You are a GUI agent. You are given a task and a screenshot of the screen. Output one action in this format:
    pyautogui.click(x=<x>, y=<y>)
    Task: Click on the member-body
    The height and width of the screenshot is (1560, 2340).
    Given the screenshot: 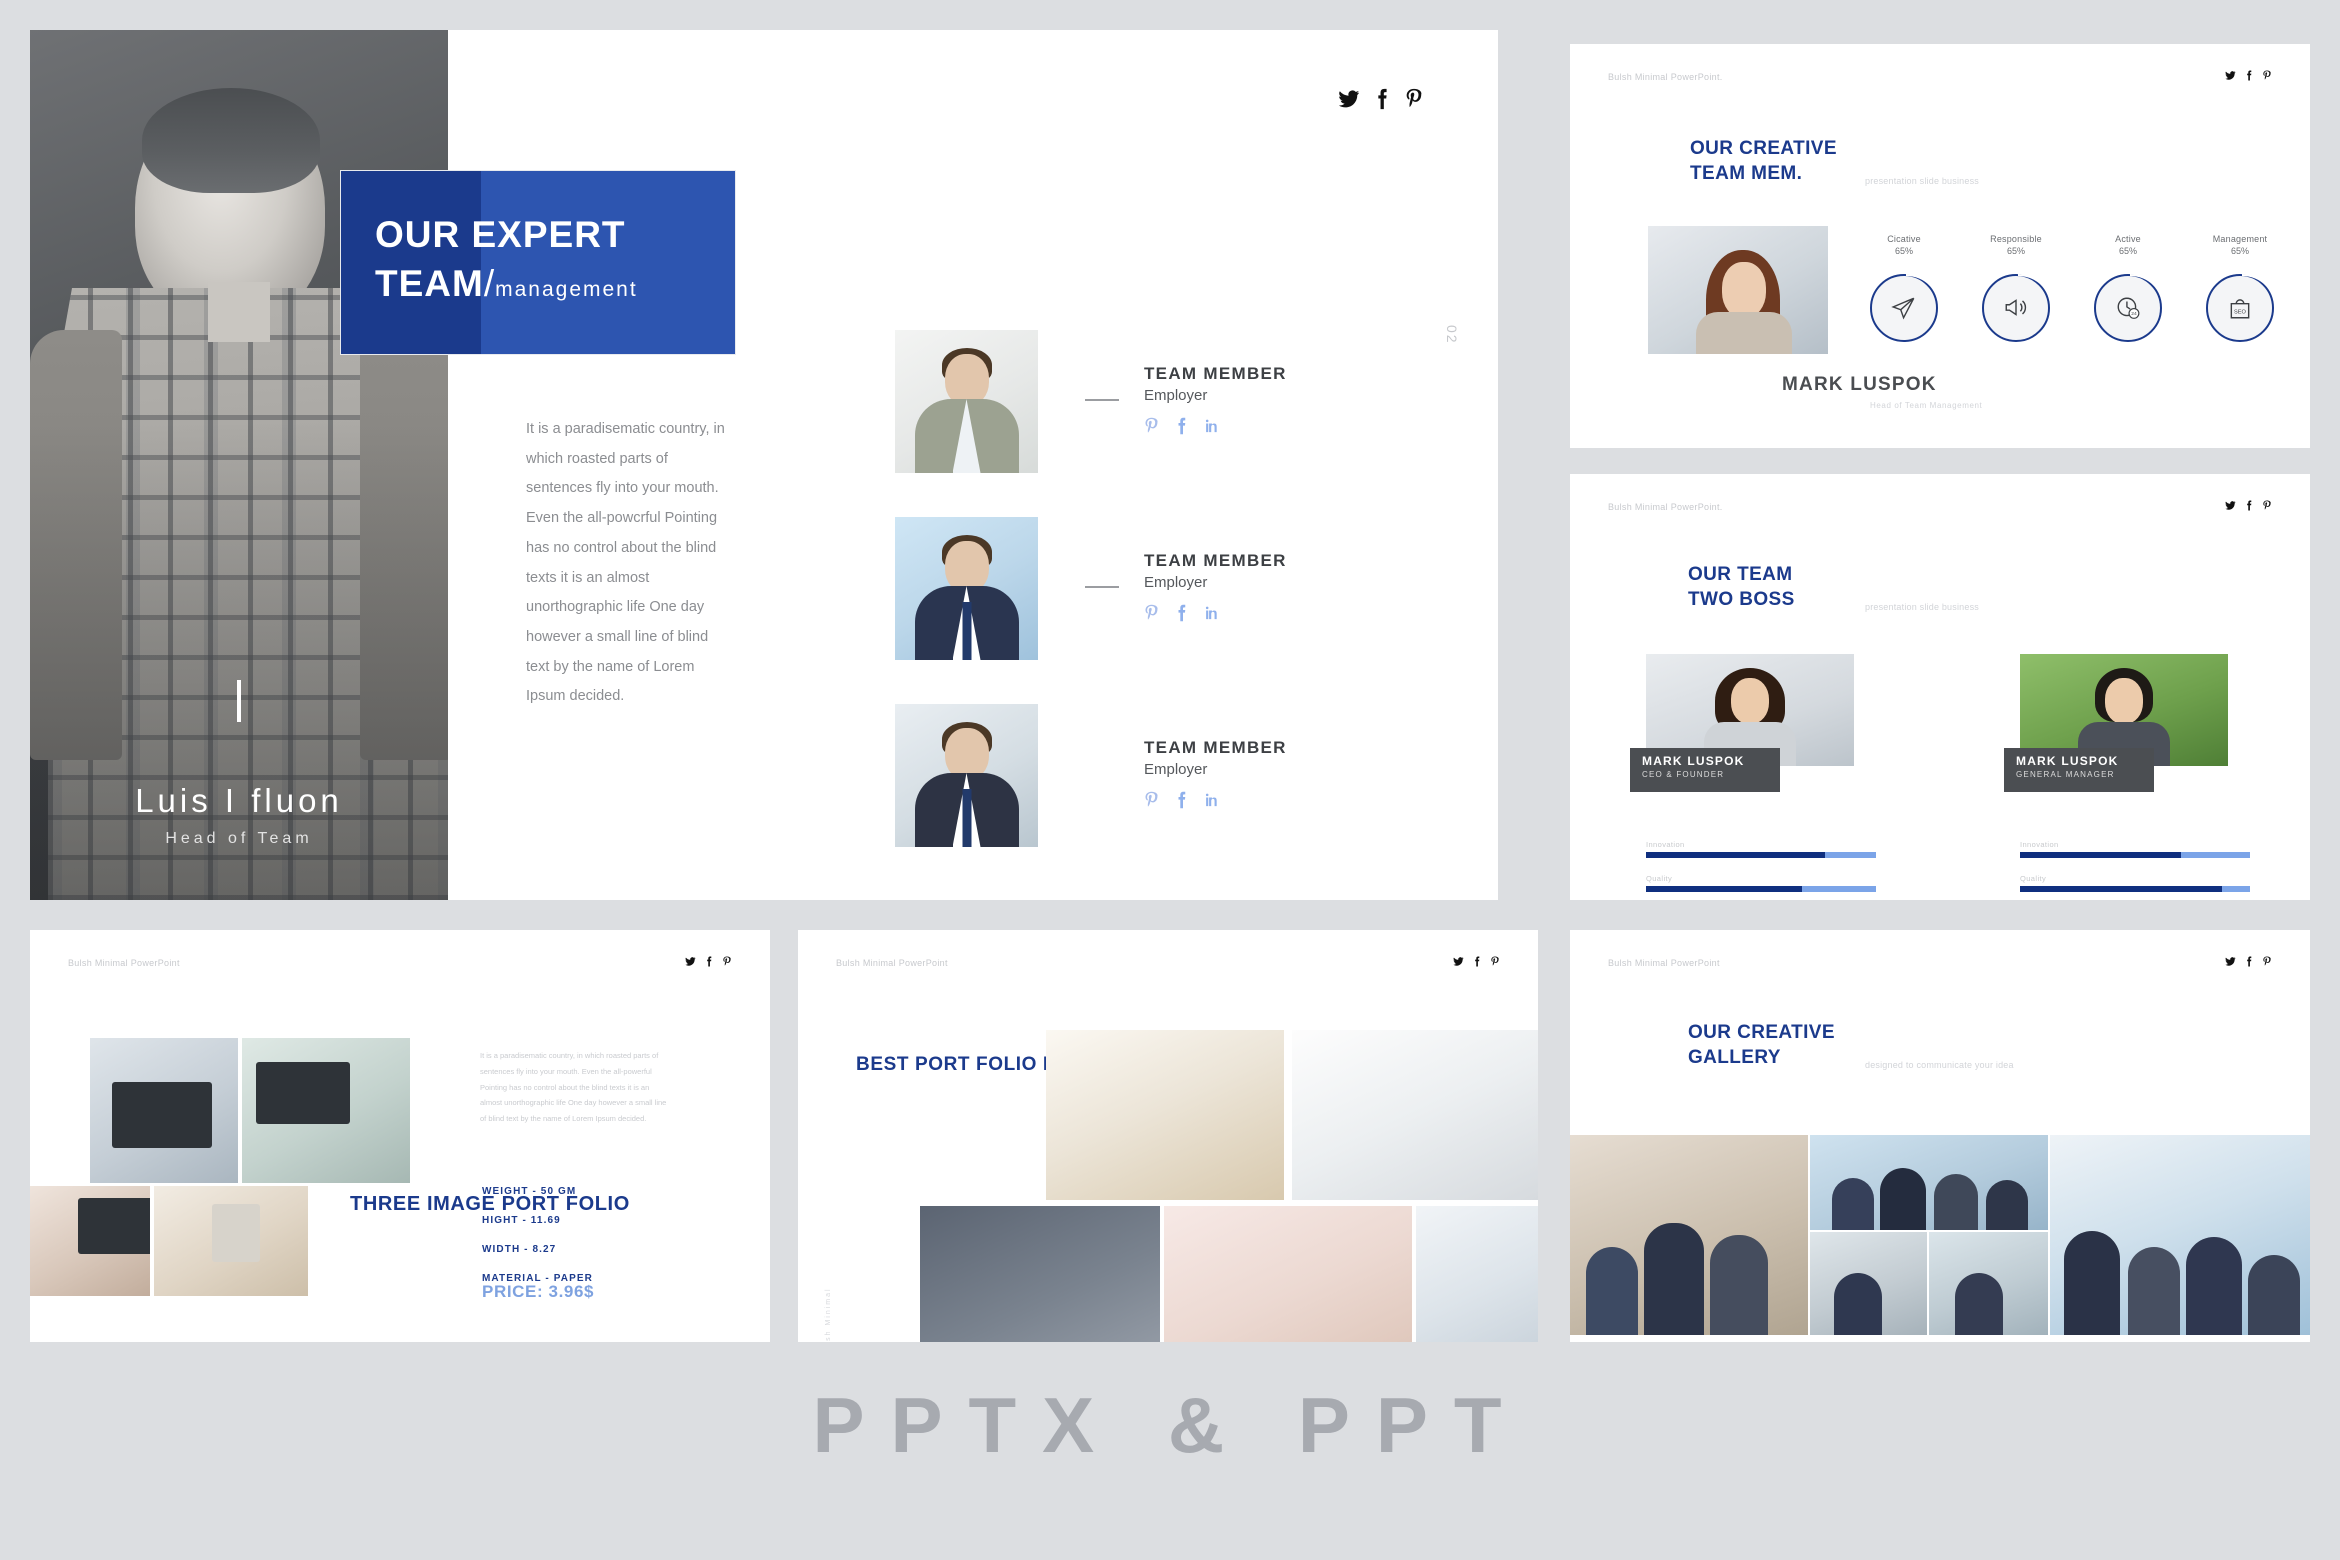 What is the action you would take?
    pyautogui.click(x=1744, y=333)
    